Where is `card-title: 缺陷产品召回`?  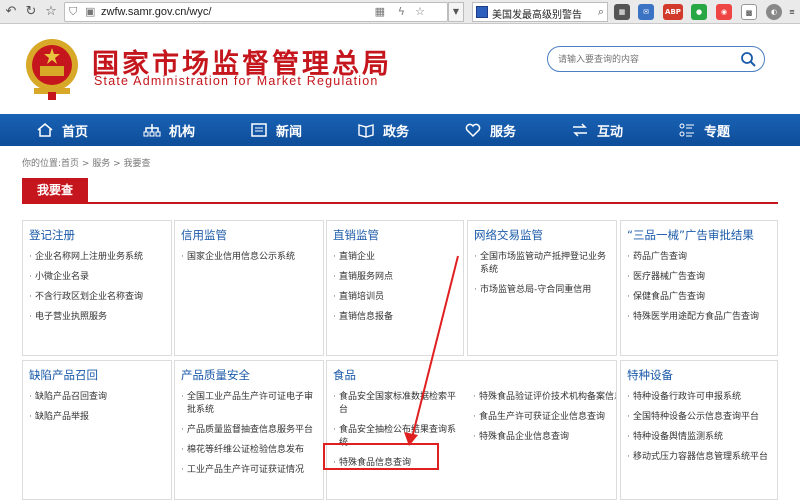
card-title: 缺陷产品召回 is located at coordinates (63, 375).